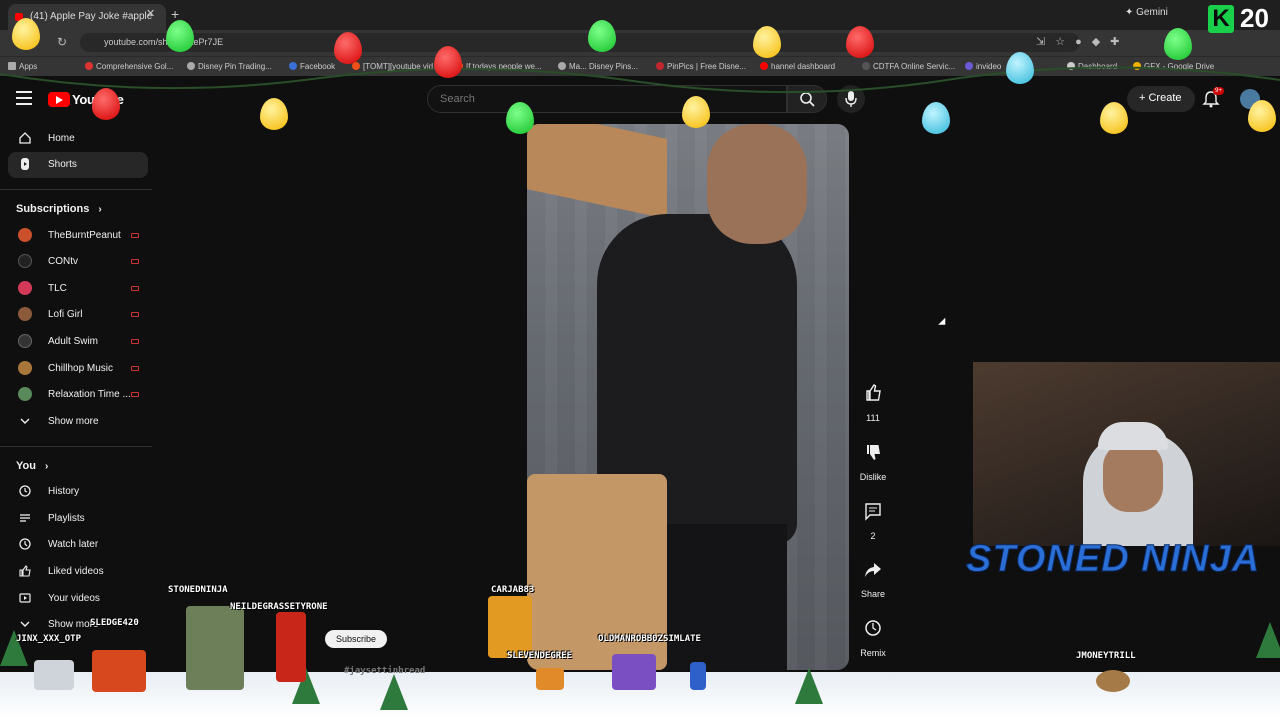  Describe the element at coordinates (91, 16) in the screenshot. I see `tab-title: (41) Apple Pay Joke #apple` at that location.